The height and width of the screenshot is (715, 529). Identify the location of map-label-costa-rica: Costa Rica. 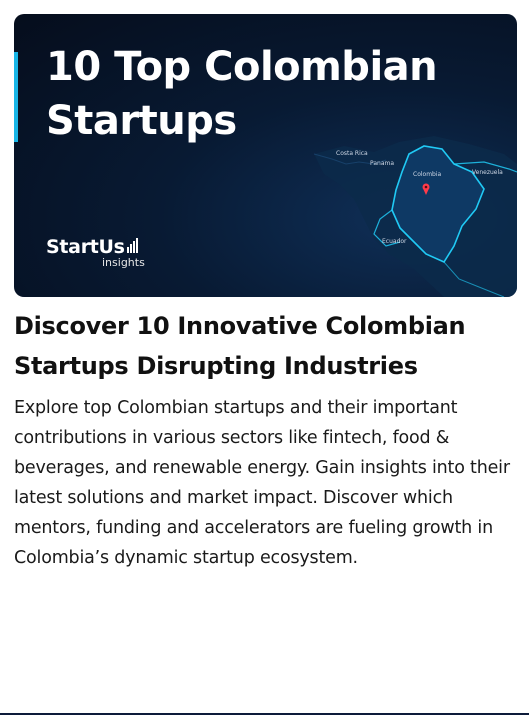
(352, 153).